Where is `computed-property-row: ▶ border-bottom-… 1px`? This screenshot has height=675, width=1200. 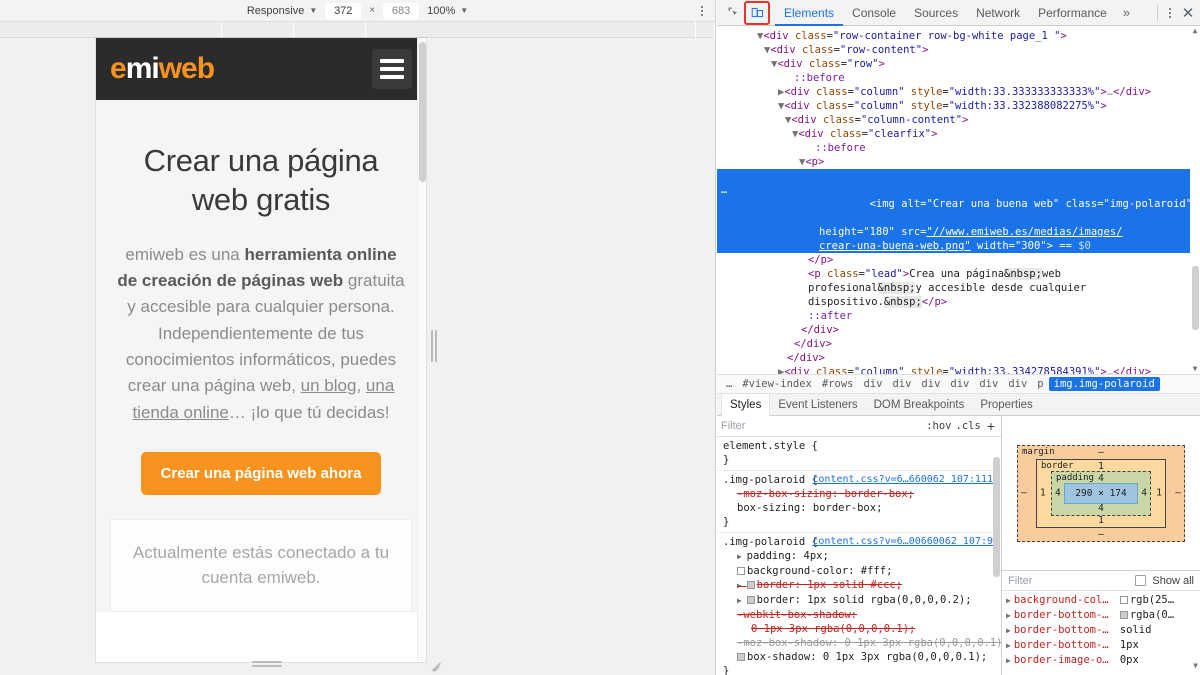 computed-property-row: ▶ border-bottom-… 1px is located at coordinates (1101, 645).